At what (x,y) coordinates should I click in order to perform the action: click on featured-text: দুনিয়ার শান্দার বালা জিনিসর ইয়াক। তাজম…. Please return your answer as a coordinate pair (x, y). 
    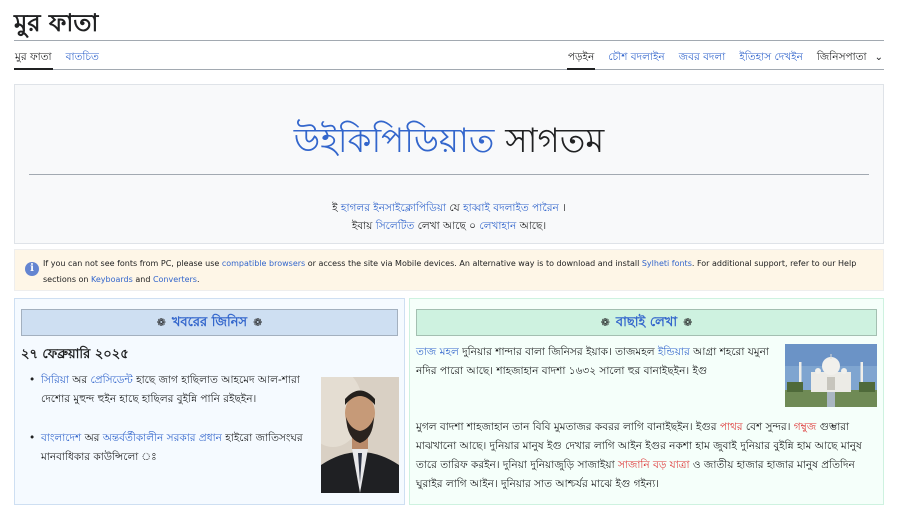
    Looking at the image, I should click on (558, 352).